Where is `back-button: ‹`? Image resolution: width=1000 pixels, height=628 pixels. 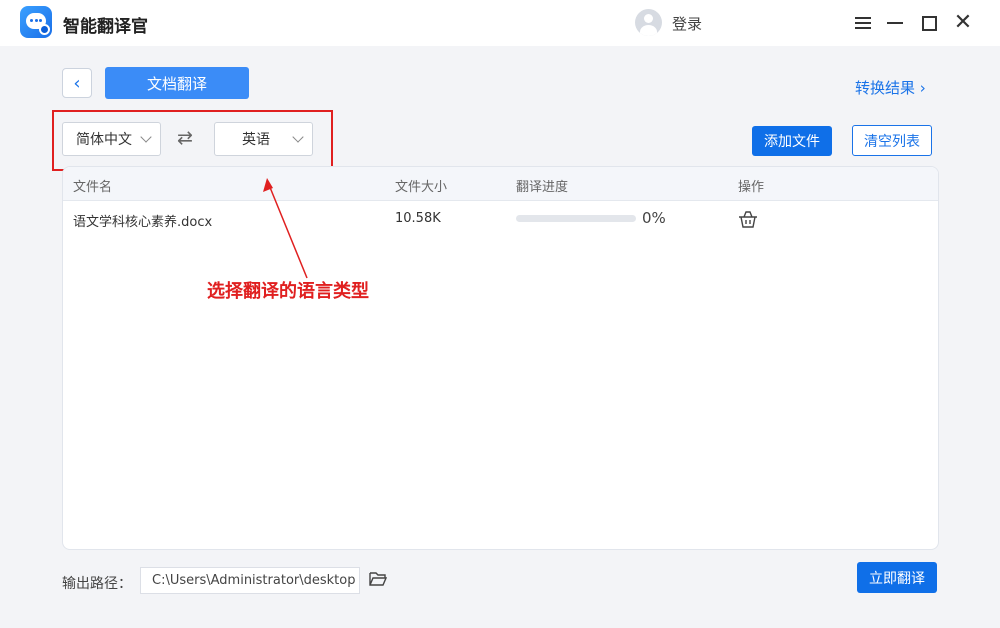 back-button: ‹ is located at coordinates (77, 83).